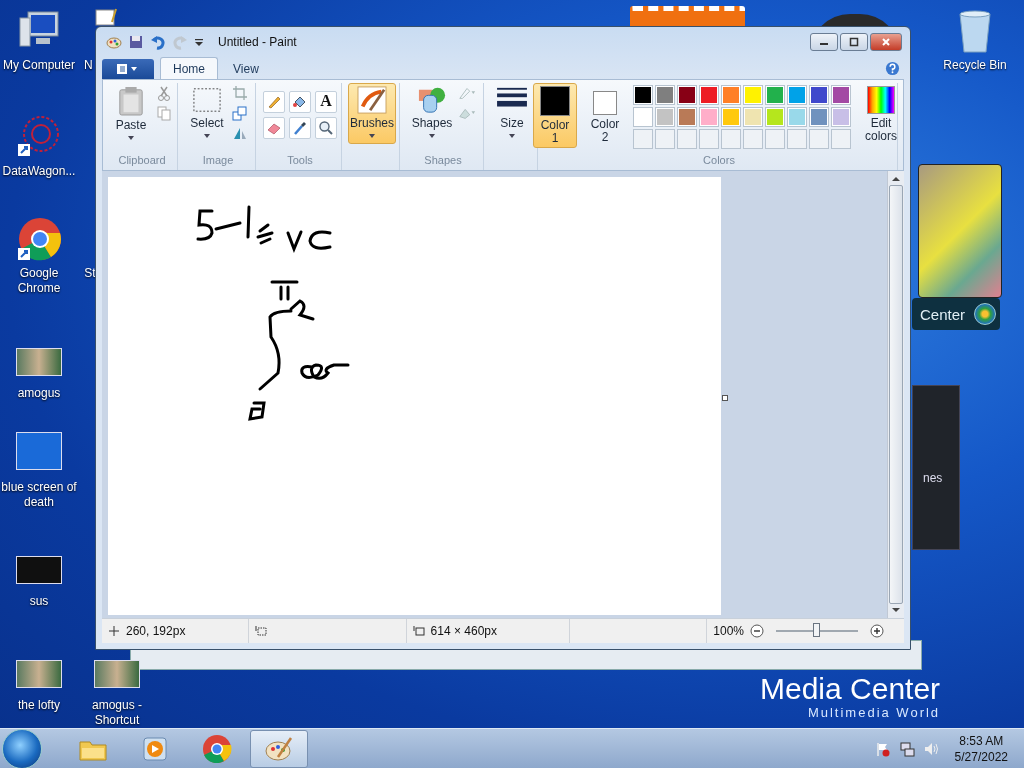 This screenshot has width=1024, height=768. I want to click on desktop-icon-label: amogus - Shortcut, so click(117, 713).